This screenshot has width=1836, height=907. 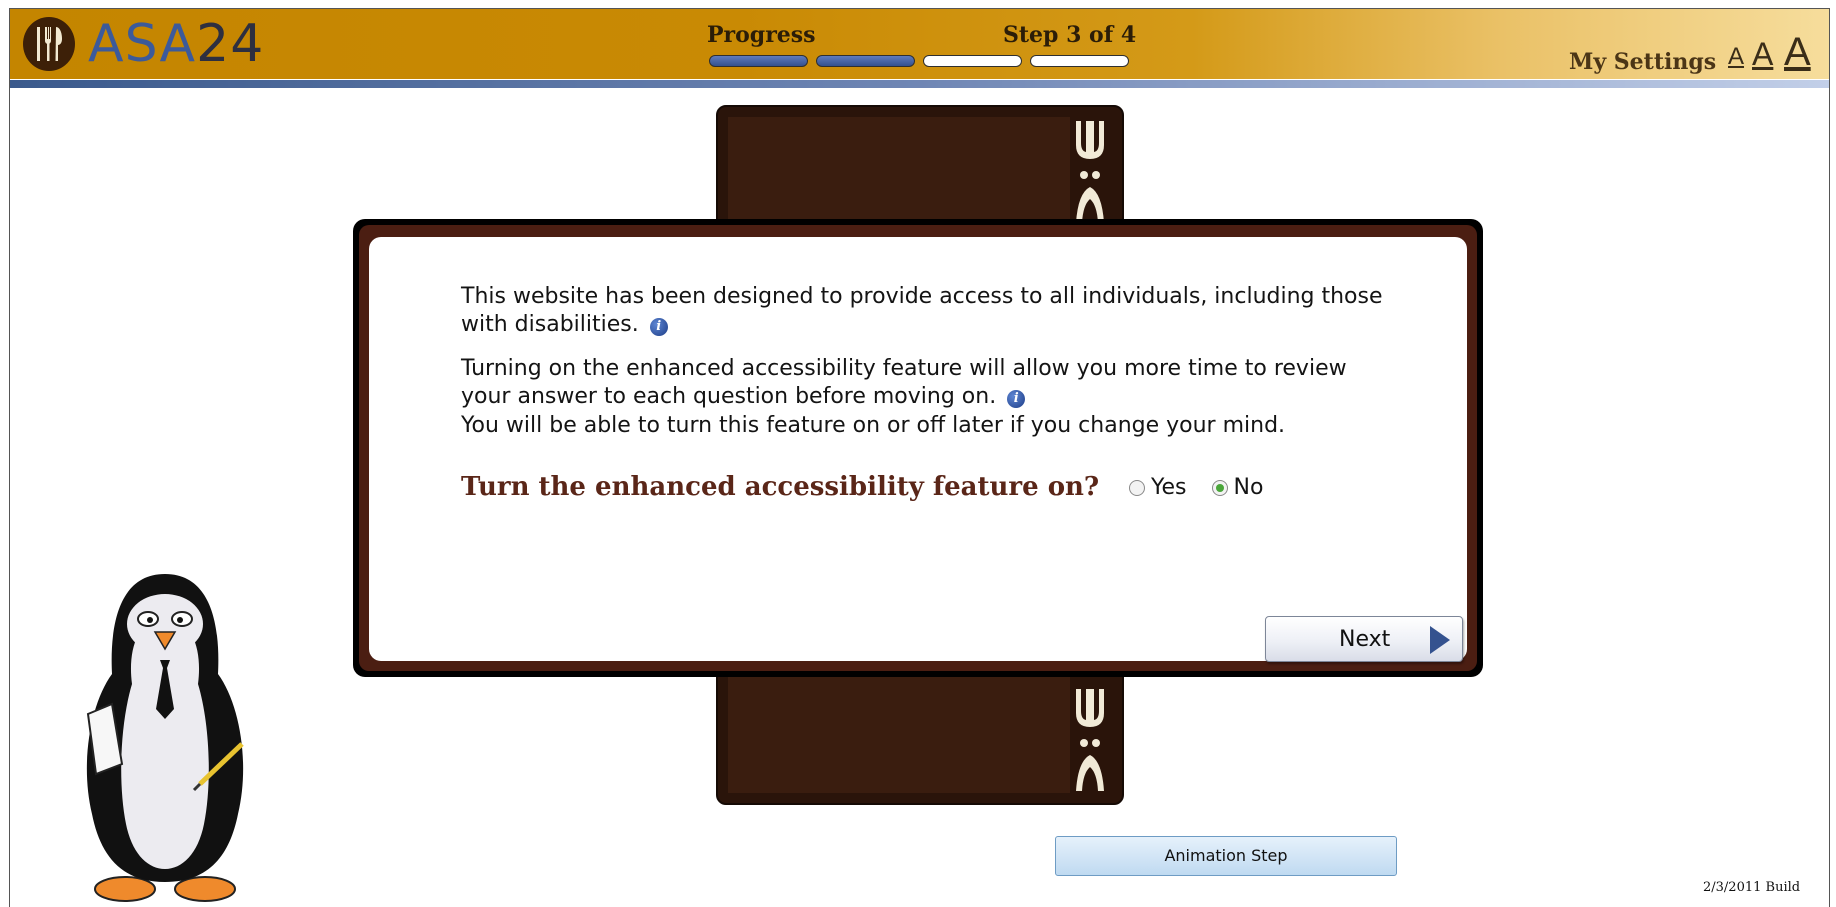 I want to click on font-size-medium: A, so click(x=1762, y=54).